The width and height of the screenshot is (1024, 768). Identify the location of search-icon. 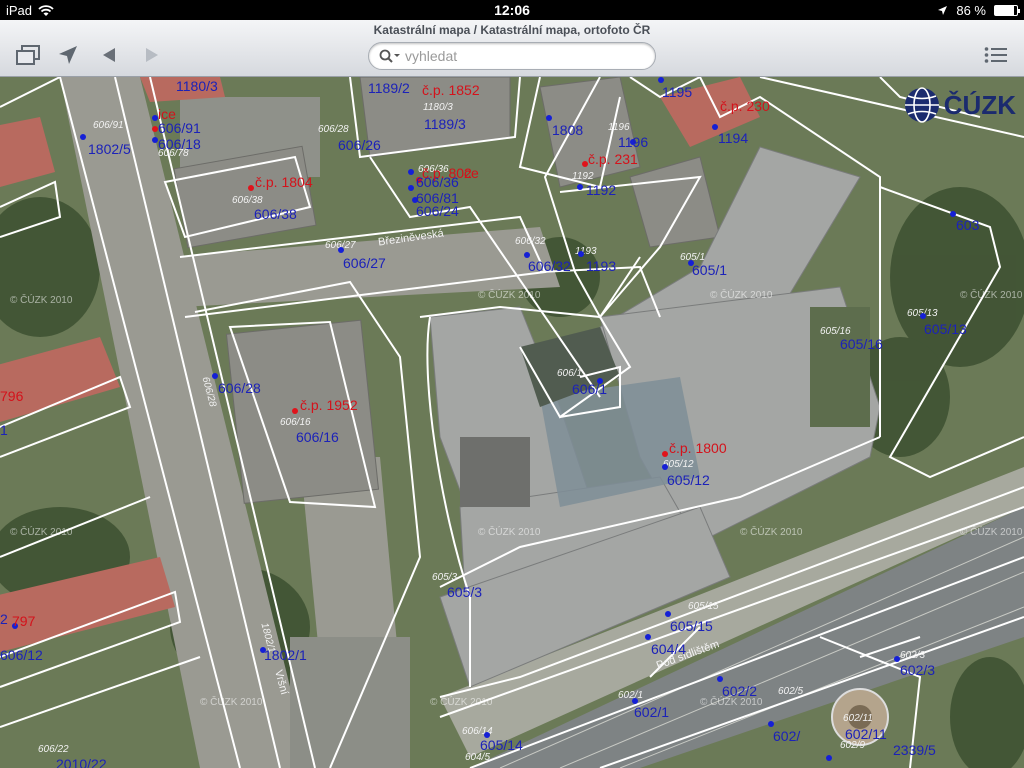
(389, 56).